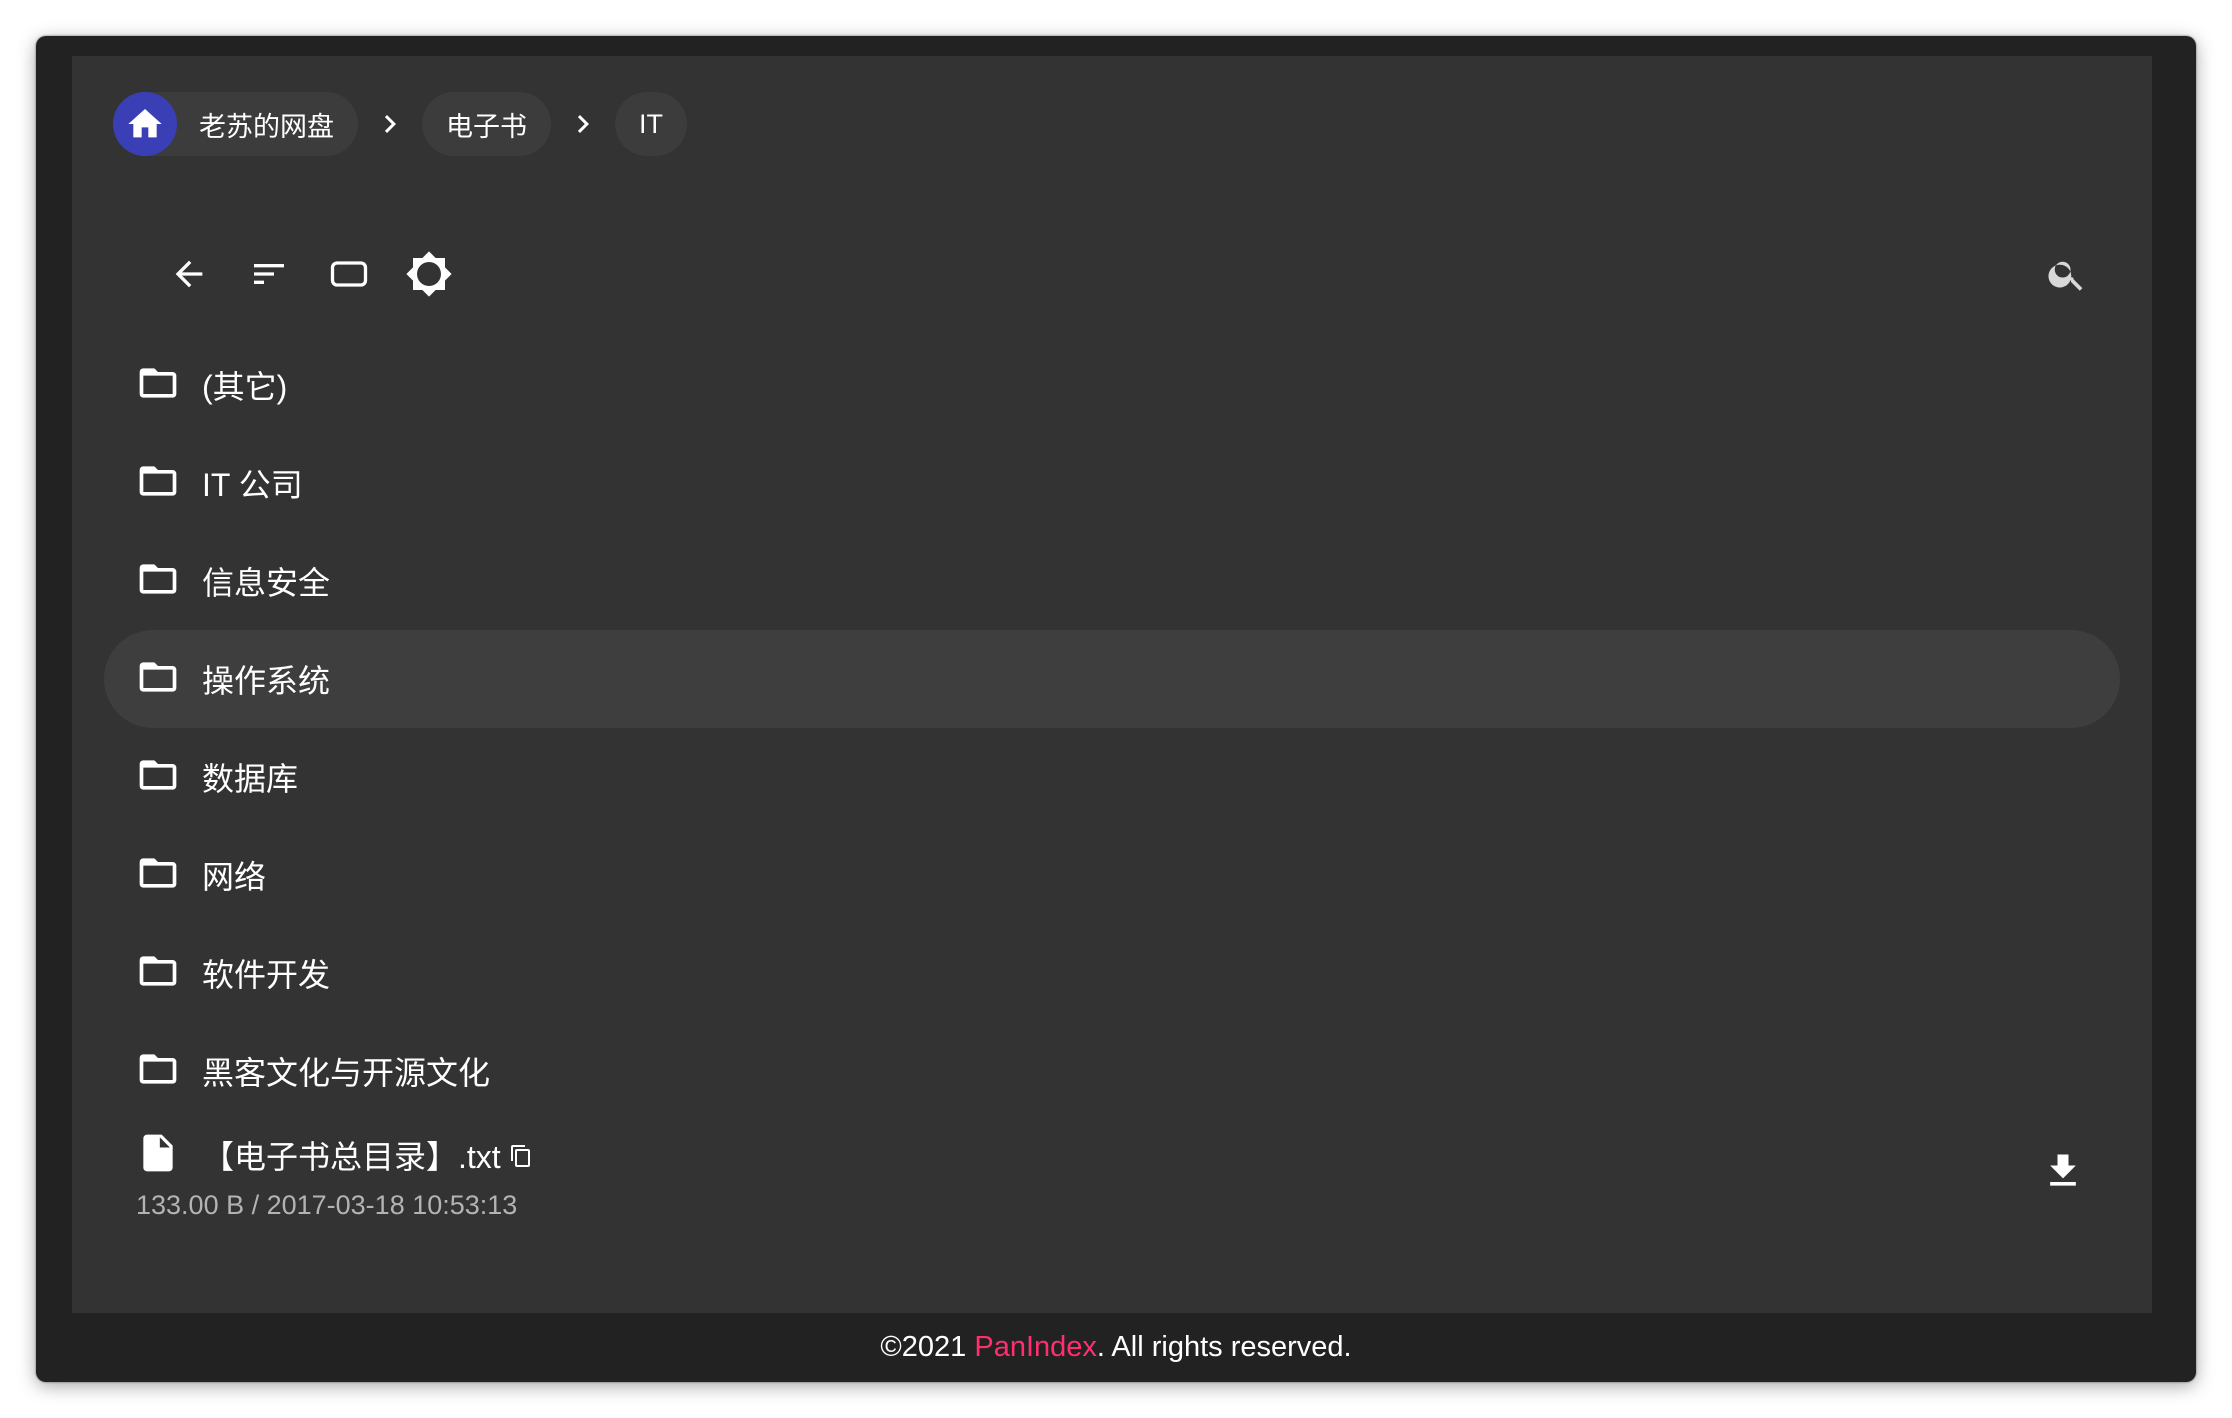  What do you see at coordinates (327, 1205) in the screenshot?
I see `file-meta: 133.00 B / 2017-03-18 10:53:13` at bounding box center [327, 1205].